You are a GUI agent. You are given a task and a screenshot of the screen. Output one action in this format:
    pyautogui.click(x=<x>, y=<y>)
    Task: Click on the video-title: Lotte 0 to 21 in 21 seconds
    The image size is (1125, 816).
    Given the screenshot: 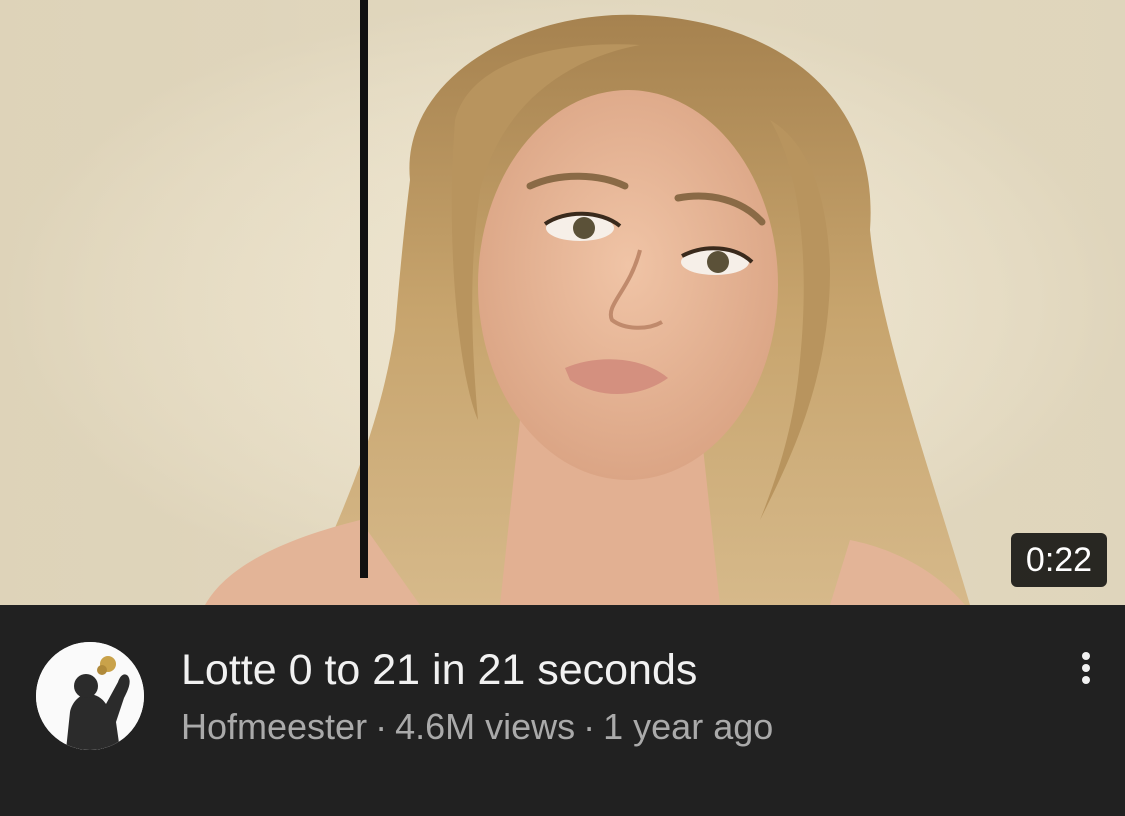 What is the action you would take?
    pyautogui.click(x=439, y=670)
    